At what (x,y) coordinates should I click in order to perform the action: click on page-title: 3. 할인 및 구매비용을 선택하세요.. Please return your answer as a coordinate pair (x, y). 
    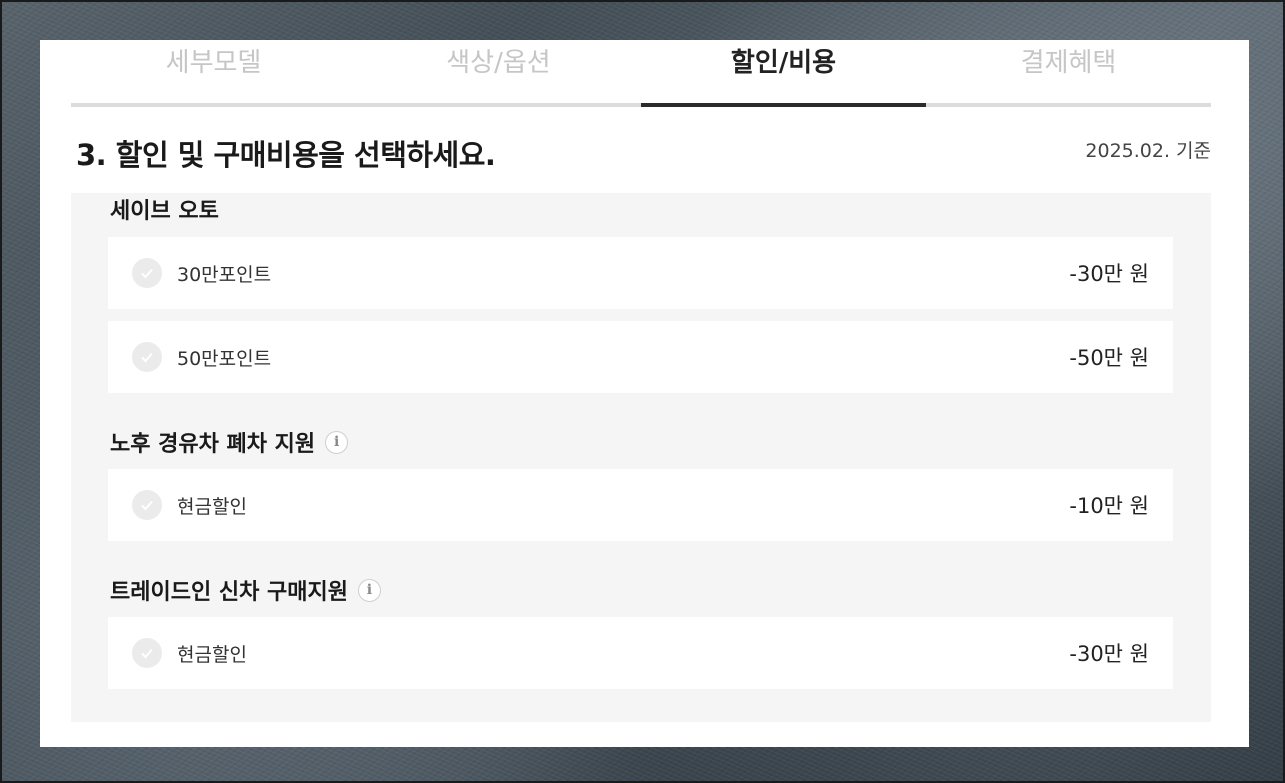
    Looking at the image, I should click on (286, 155).